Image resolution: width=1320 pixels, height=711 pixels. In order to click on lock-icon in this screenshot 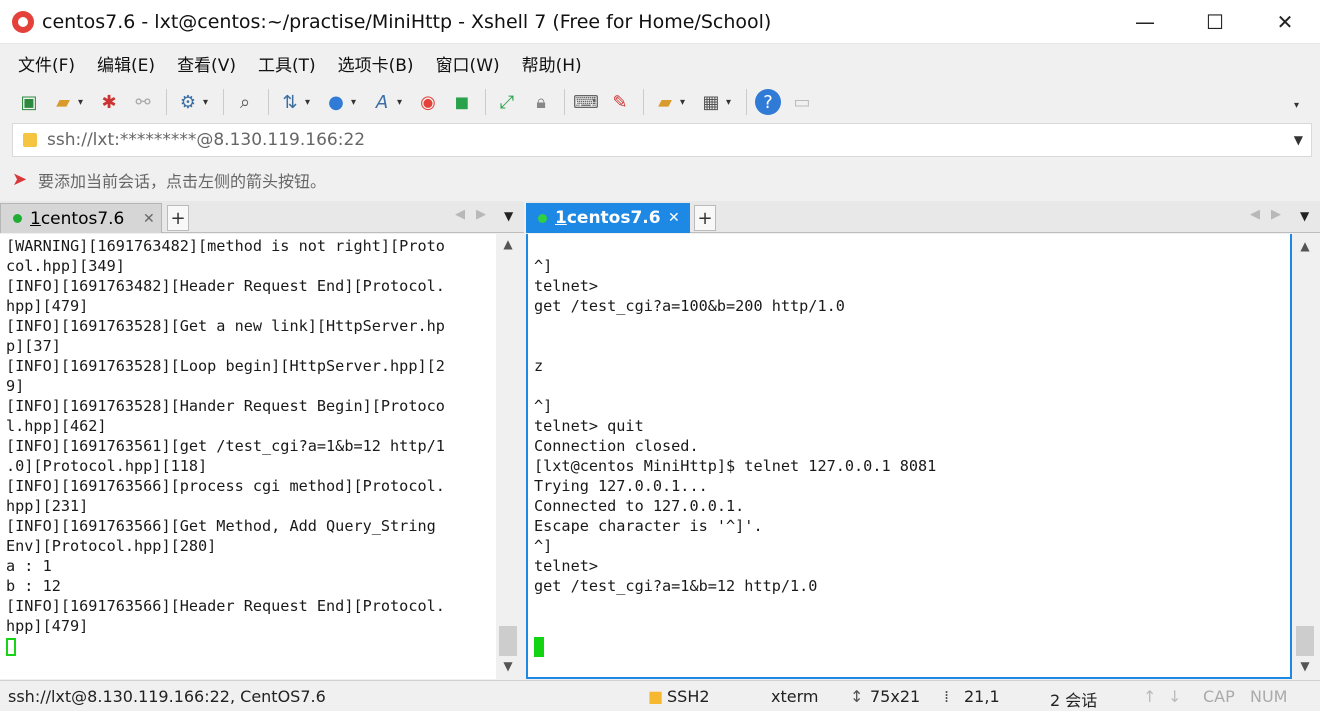, I will do `click(30, 140)`.